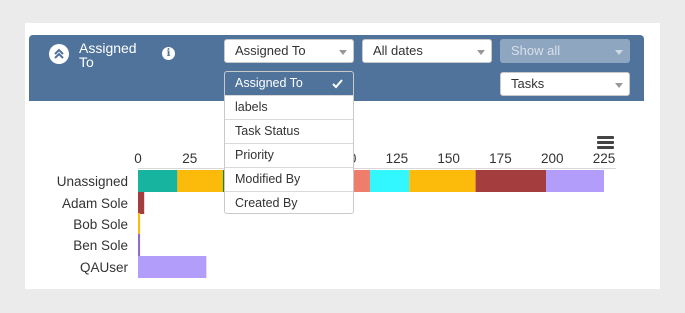 This screenshot has width=685, height=313. What do you see at coordinates (289, 84) in the screenshot?
I see `menu-item-assigned-to: Assigned To` at bounding box center [289, 84].